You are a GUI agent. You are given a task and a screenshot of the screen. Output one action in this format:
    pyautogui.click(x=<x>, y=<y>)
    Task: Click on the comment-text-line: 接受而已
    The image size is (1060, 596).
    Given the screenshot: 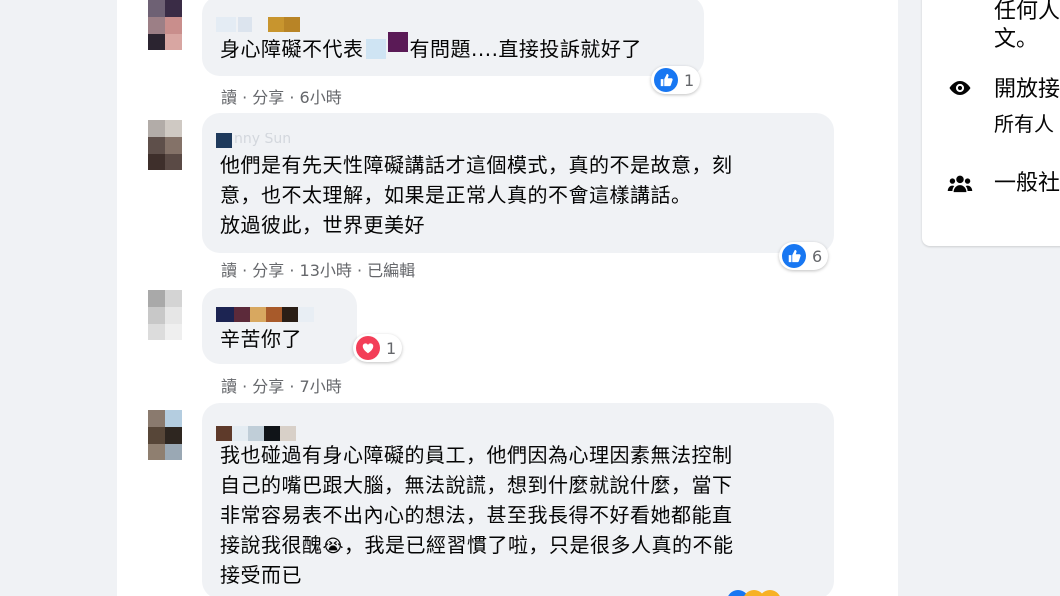 What is the action you would take?
    pyautogui.click(x=261, y=575)
    